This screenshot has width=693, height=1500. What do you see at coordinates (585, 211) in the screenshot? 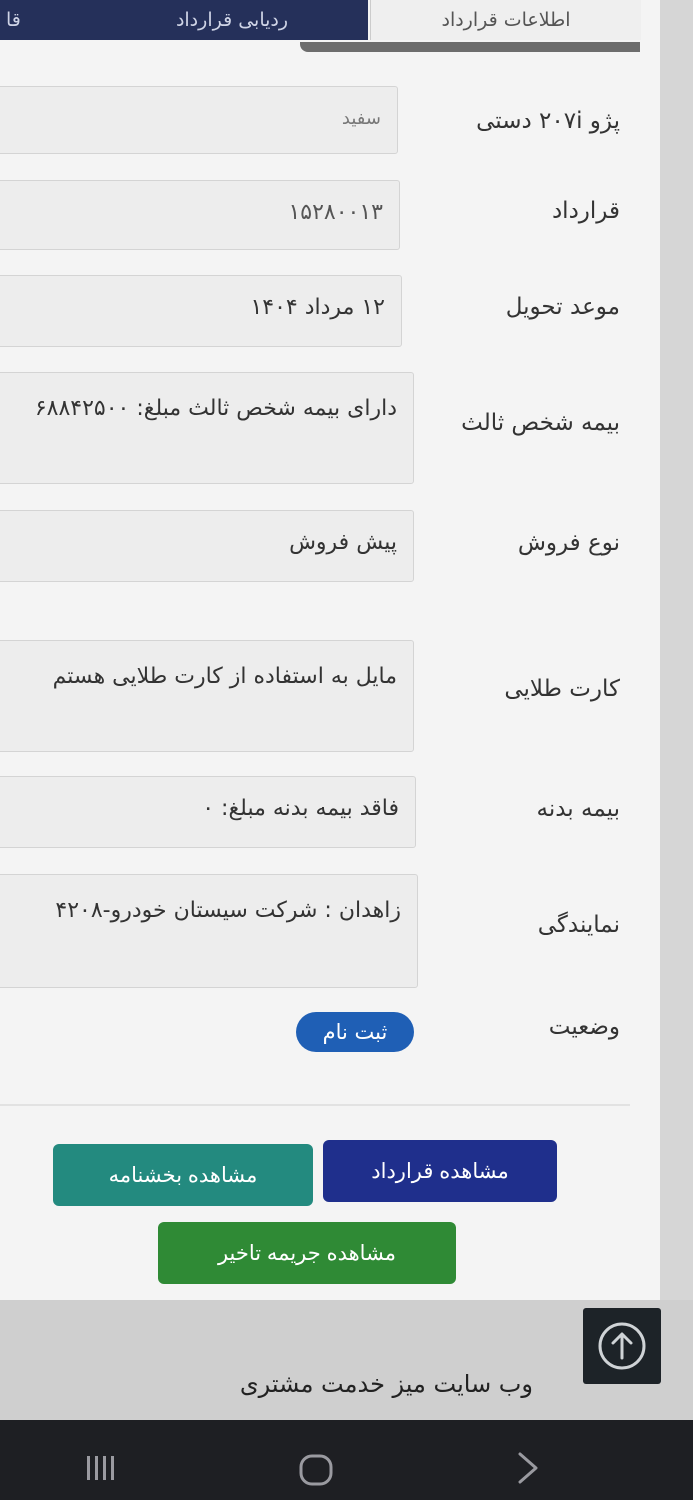
I see `contract-label: قرارداد` at bounding box center [585, 211].